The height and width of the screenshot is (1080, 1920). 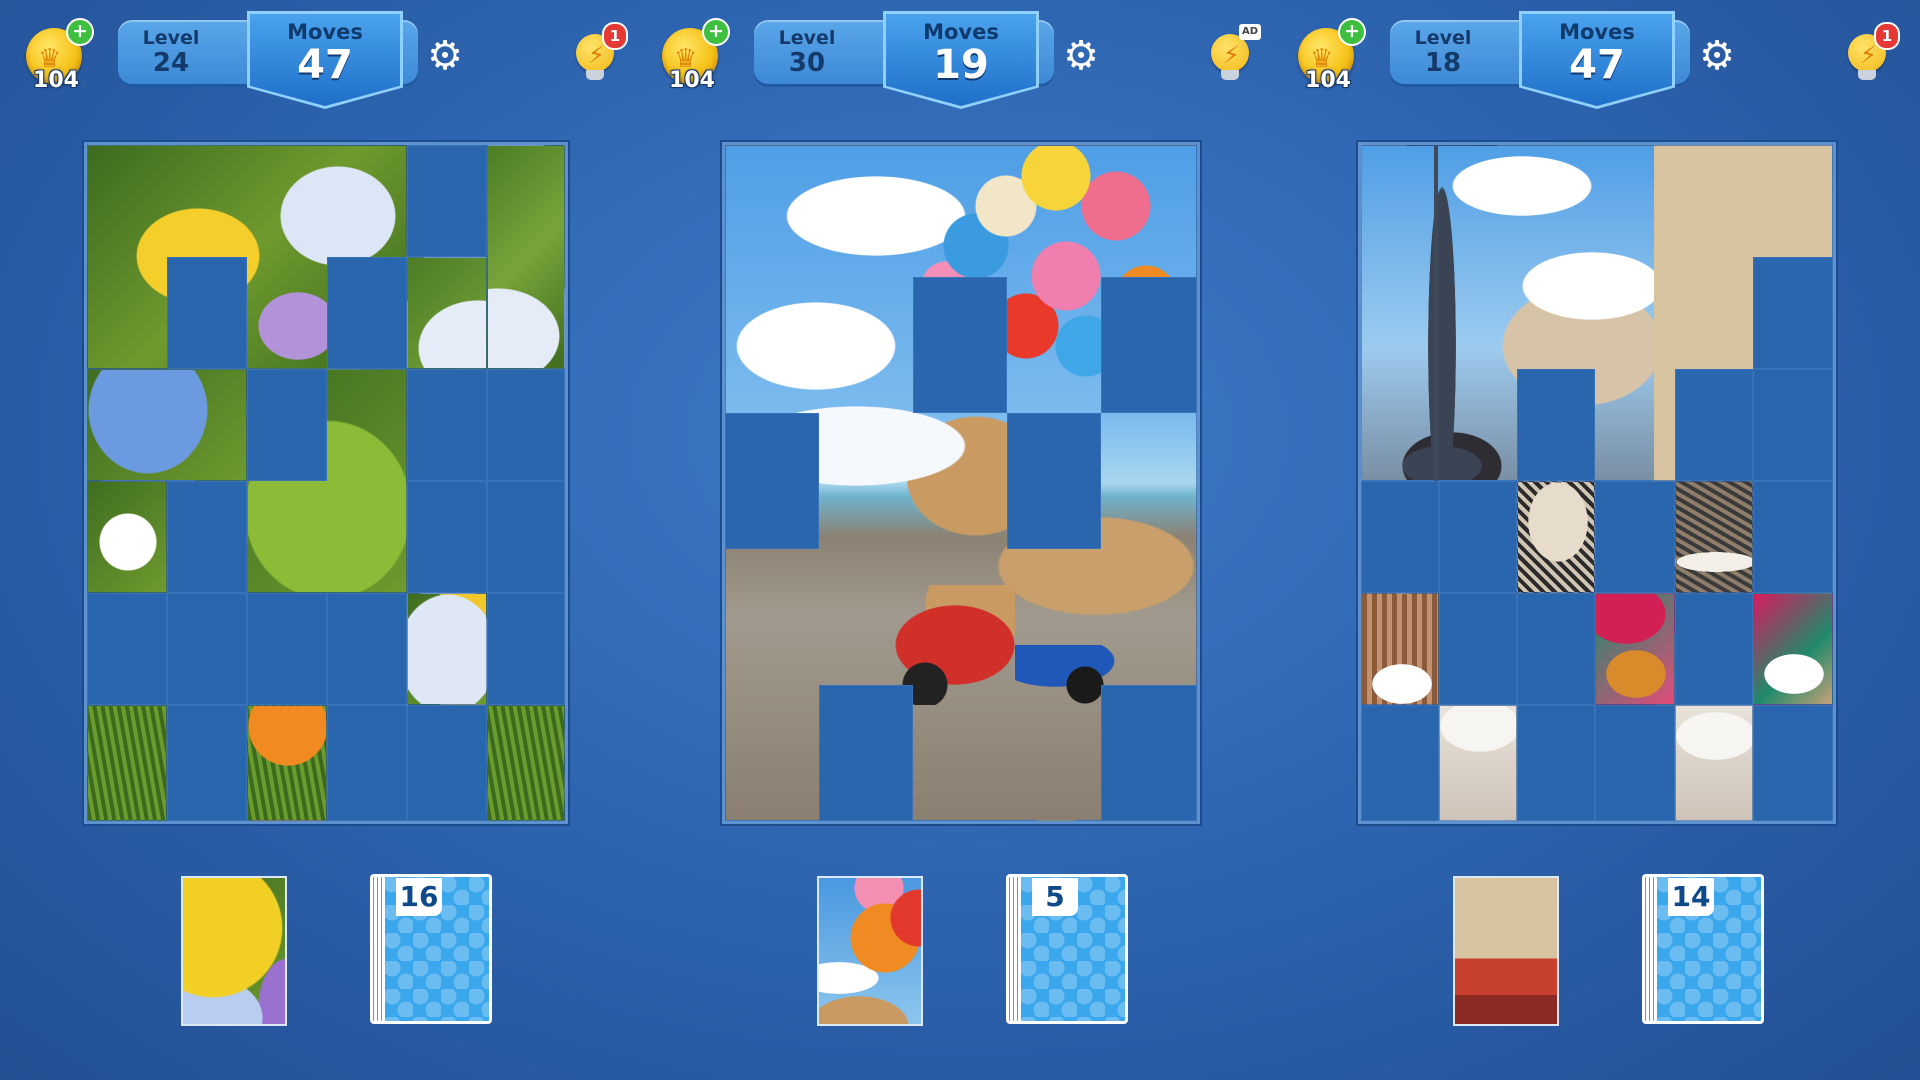 I want to click on level-indicator: Level 18, so click(x=1443, y=53).